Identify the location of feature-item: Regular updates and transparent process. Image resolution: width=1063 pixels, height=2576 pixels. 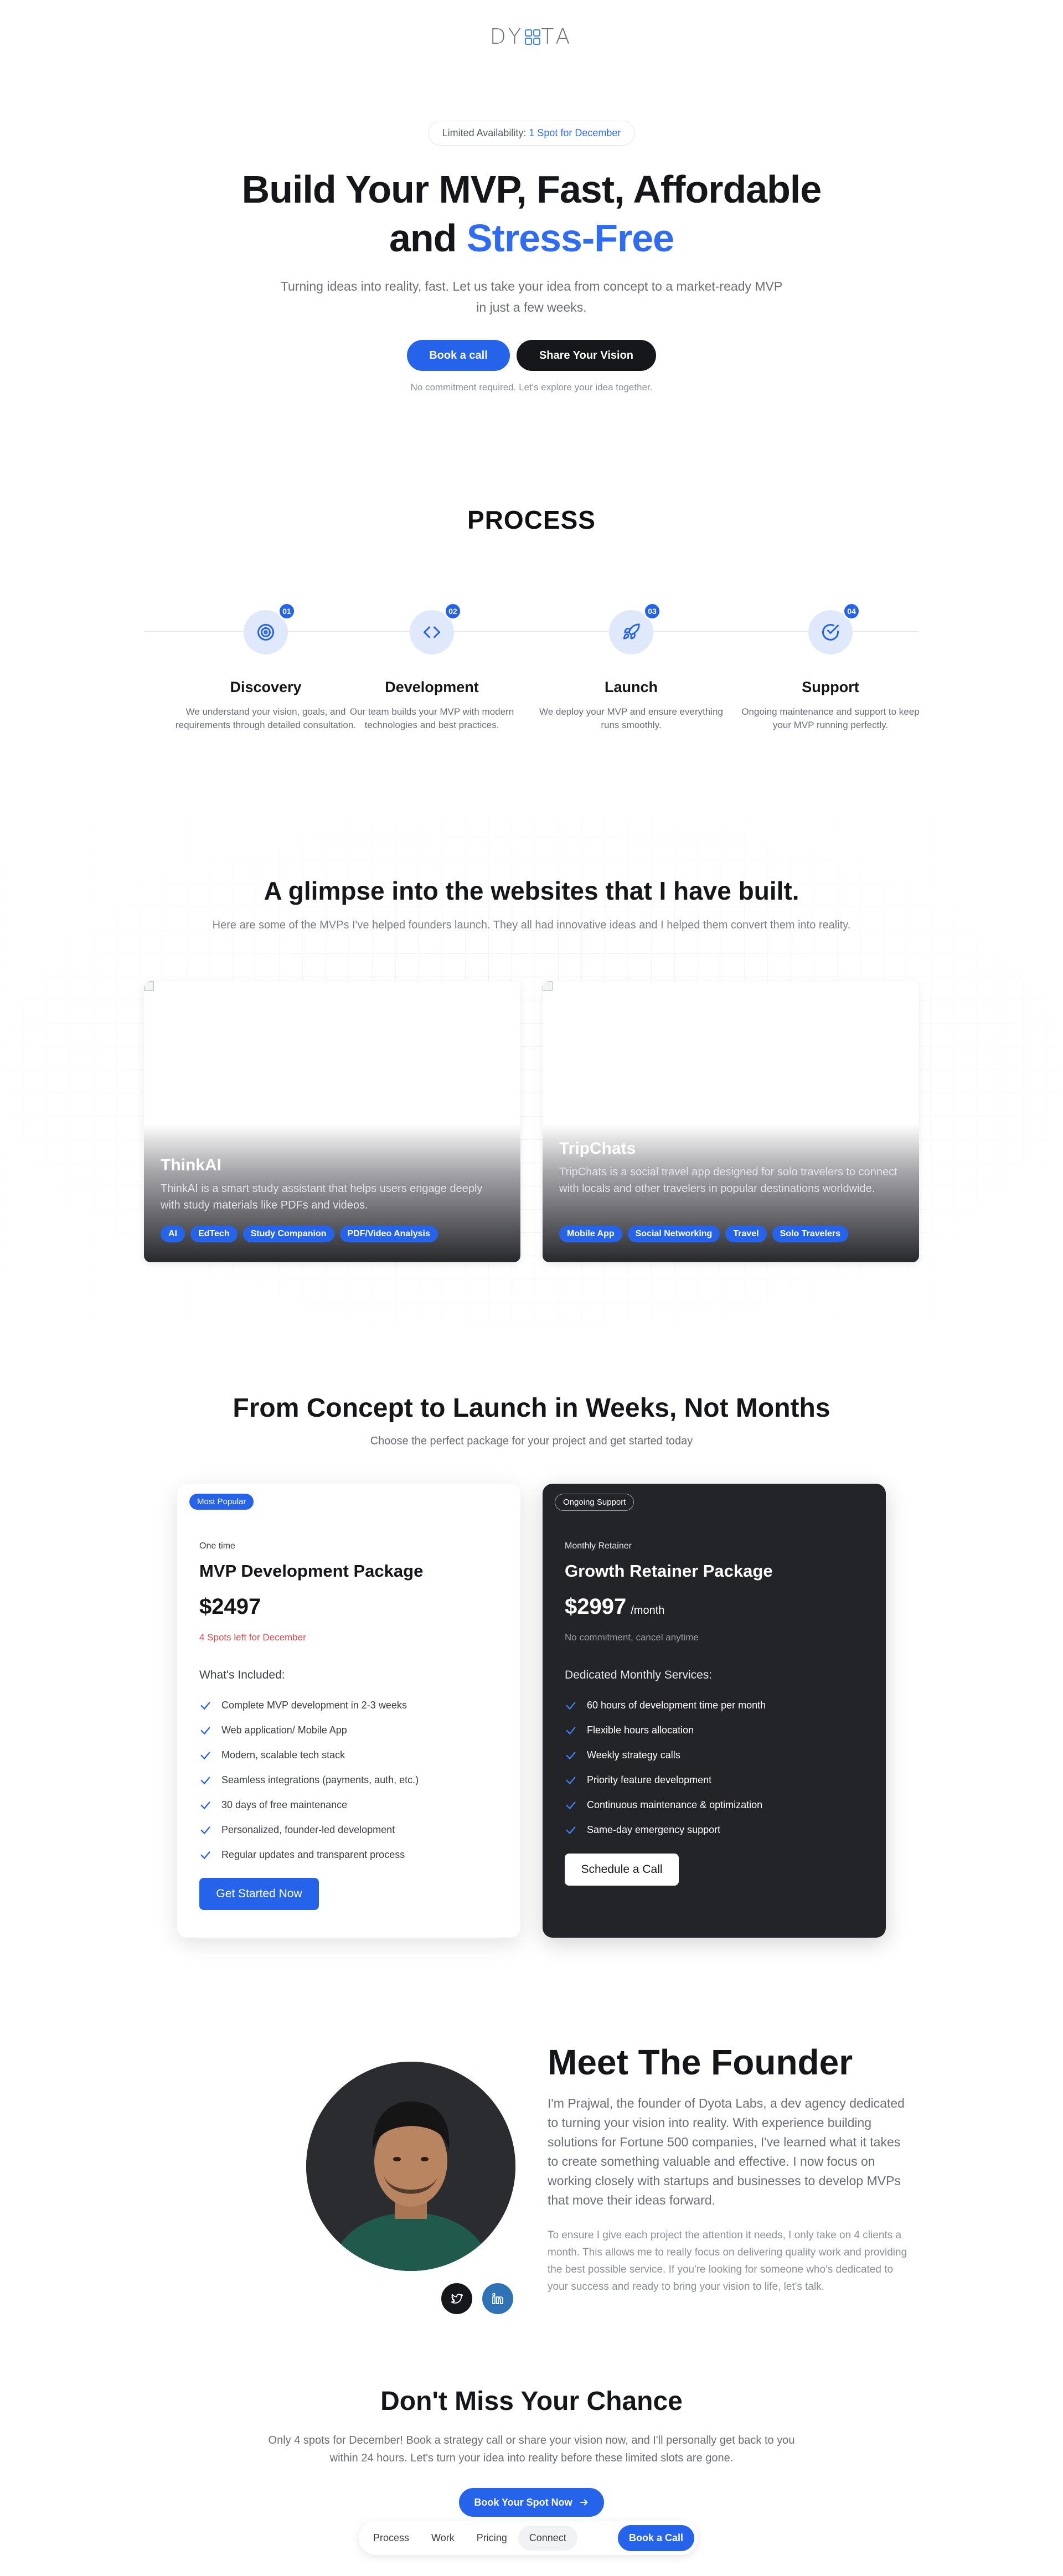
(351, 1855).